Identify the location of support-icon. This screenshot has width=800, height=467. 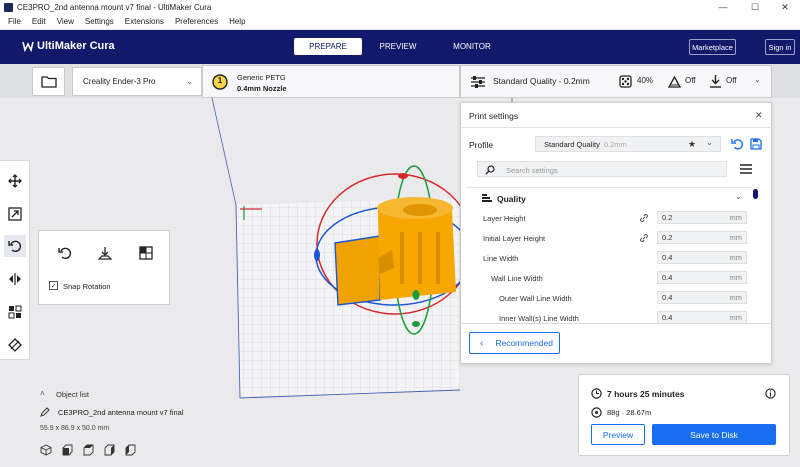
(674, 81).